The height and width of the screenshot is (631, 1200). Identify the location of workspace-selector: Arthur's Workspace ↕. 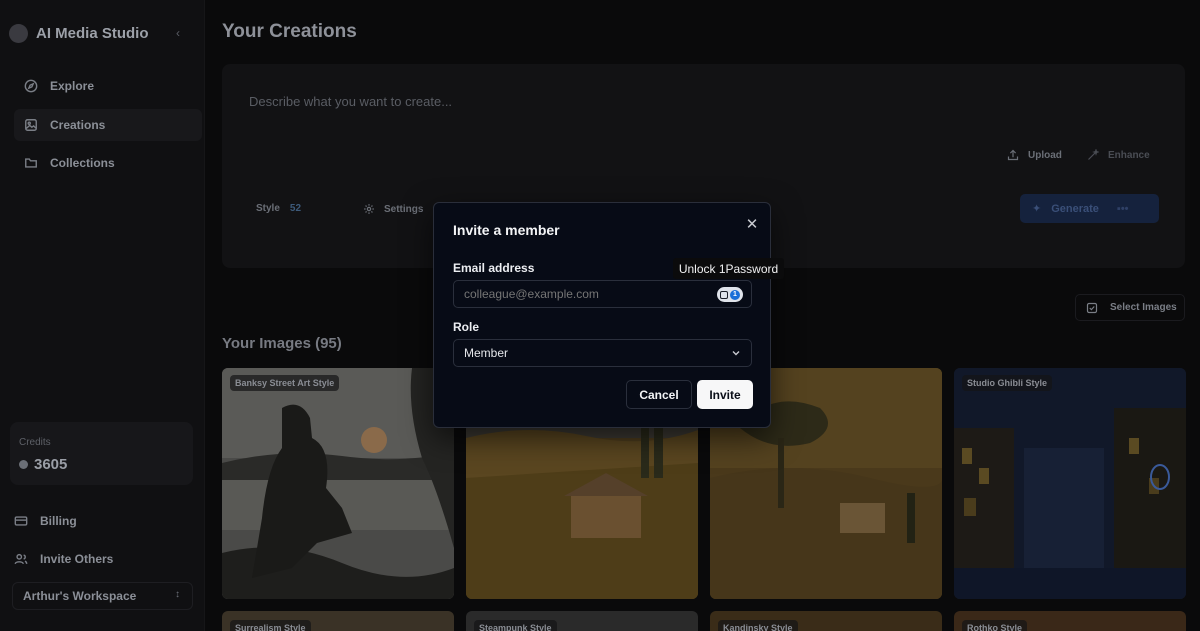
(102, 596).